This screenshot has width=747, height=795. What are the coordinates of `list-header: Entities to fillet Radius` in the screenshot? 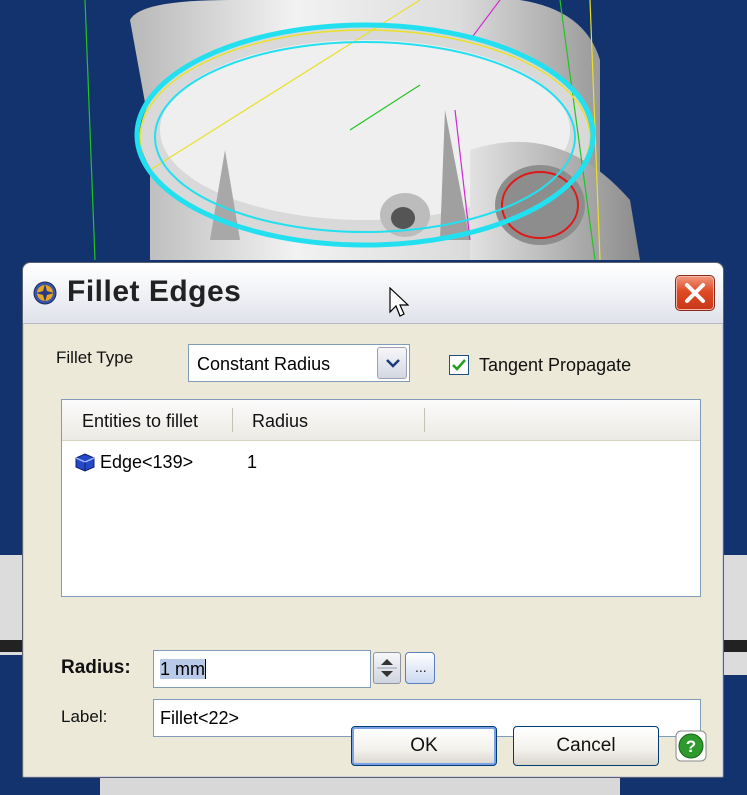 It's located at (381, 420).